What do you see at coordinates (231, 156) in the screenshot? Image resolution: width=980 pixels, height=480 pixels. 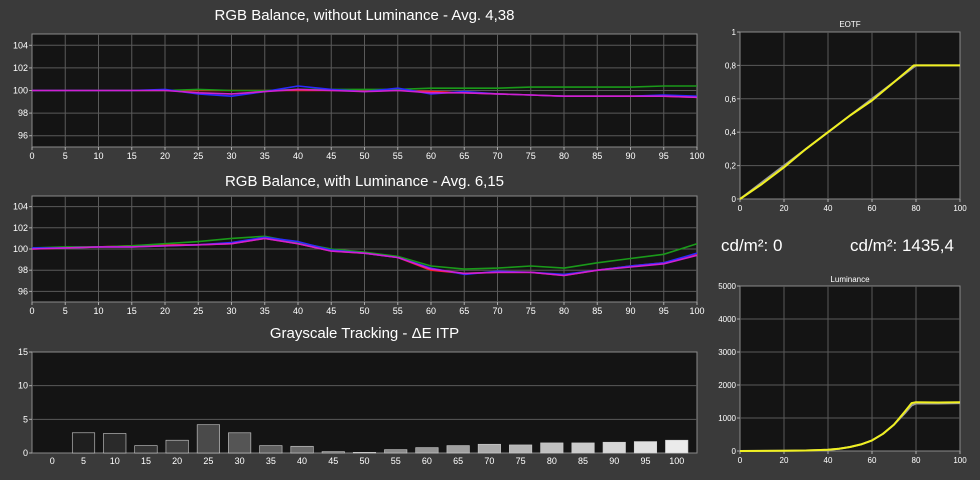 I see `rgb_no_lum-xtick-label: 30` at bounding box center [231, 156].